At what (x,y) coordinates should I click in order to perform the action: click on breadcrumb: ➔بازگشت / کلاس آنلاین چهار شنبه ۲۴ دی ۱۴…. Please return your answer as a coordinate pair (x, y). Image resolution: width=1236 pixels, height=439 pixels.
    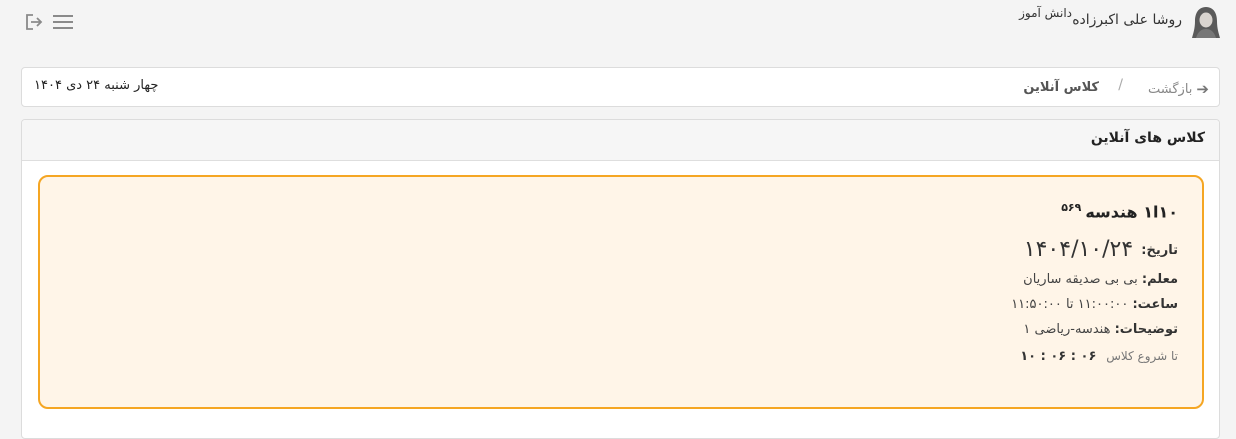
    Looking at the image, I should click on (620, 87).